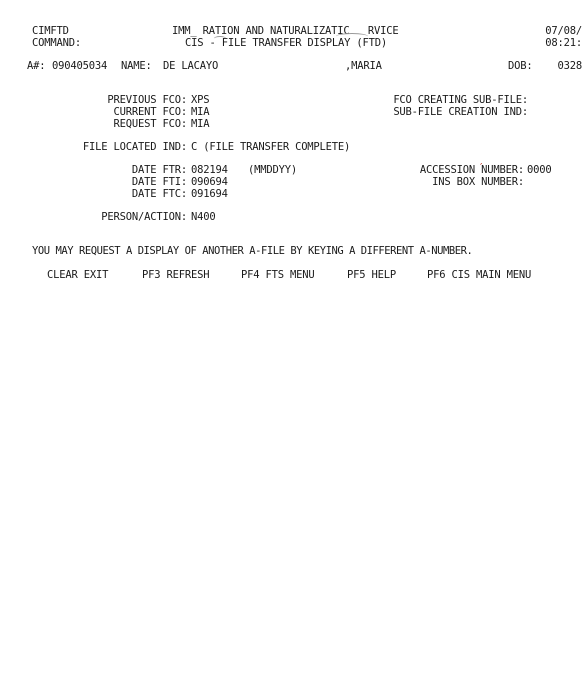  I want to click on fkey-pf3-refresh: PF3 REFRESH, so click(176, 275).